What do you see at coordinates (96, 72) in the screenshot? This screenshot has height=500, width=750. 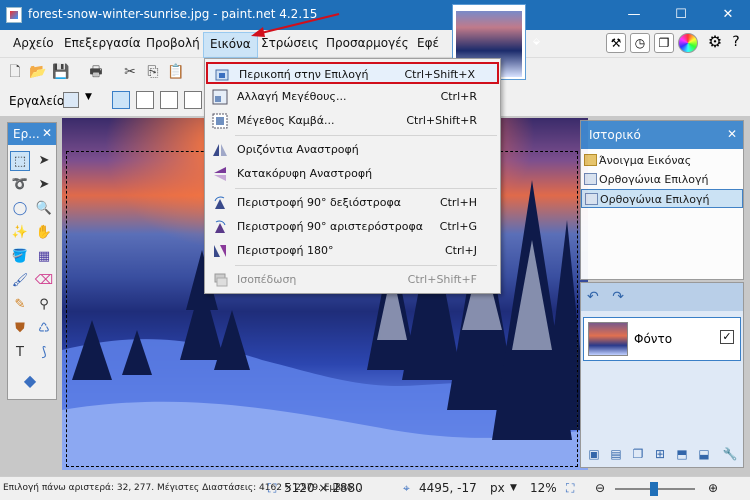 I see `print-icon: 🖶` at bounding box center [96, 72].